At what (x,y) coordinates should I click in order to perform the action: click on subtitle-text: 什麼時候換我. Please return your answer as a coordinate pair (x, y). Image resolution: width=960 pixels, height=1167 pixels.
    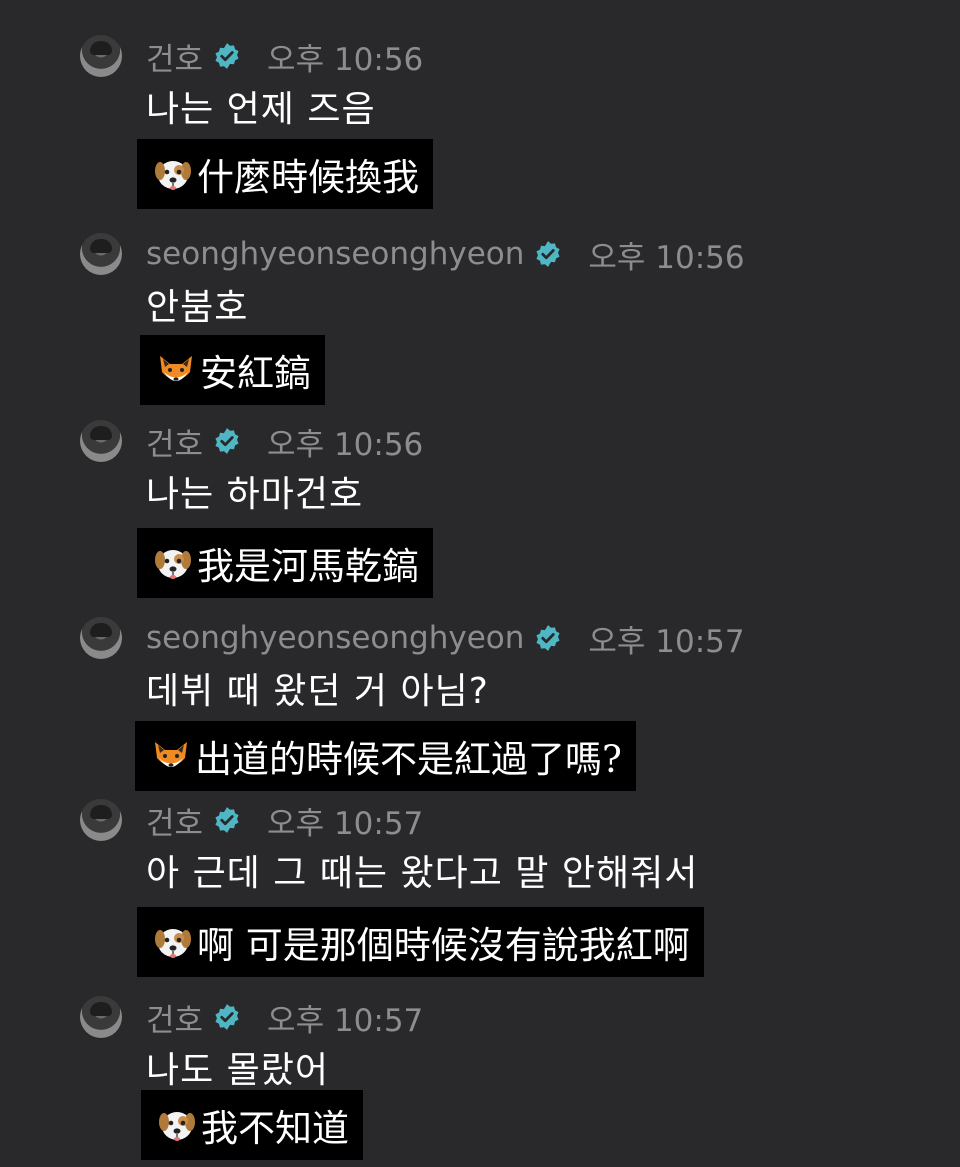
    Looking at the image, I should click on (308, 177).